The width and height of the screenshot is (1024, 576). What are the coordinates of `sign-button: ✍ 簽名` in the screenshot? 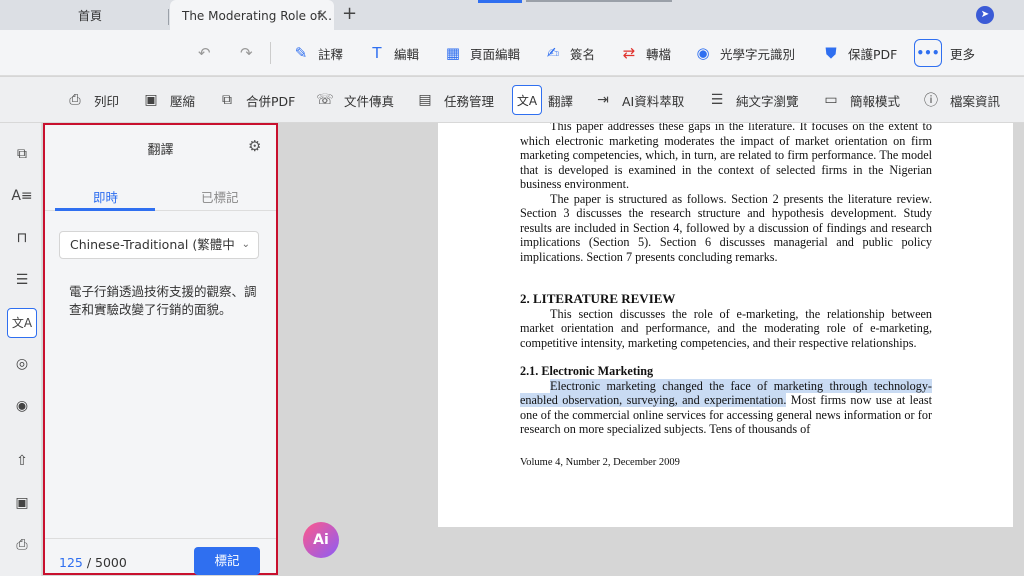 It's located at (569, 53).